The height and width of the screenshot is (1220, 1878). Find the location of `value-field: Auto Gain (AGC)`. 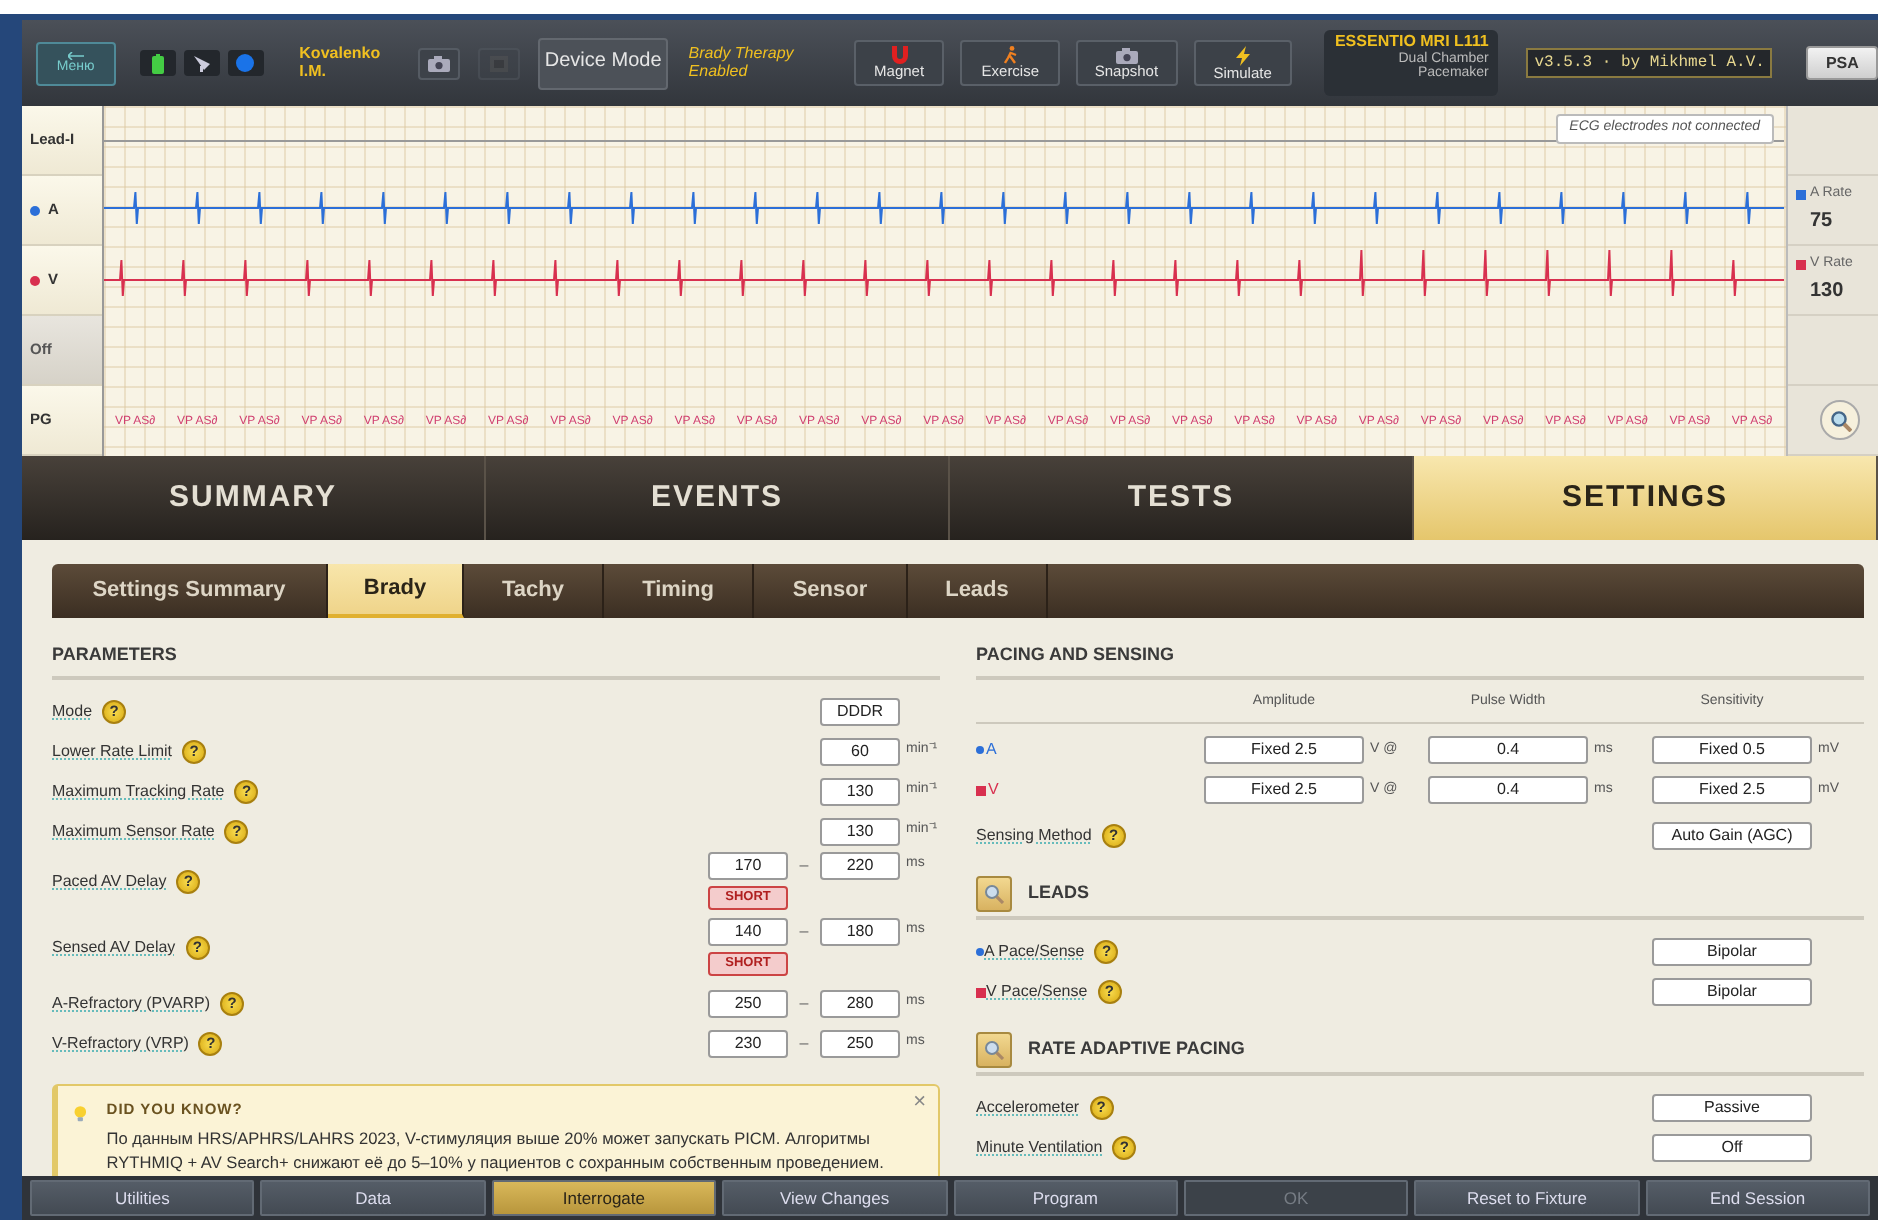

value-field: Auto Gain (AGC) is located at coordinates (1732, 836).